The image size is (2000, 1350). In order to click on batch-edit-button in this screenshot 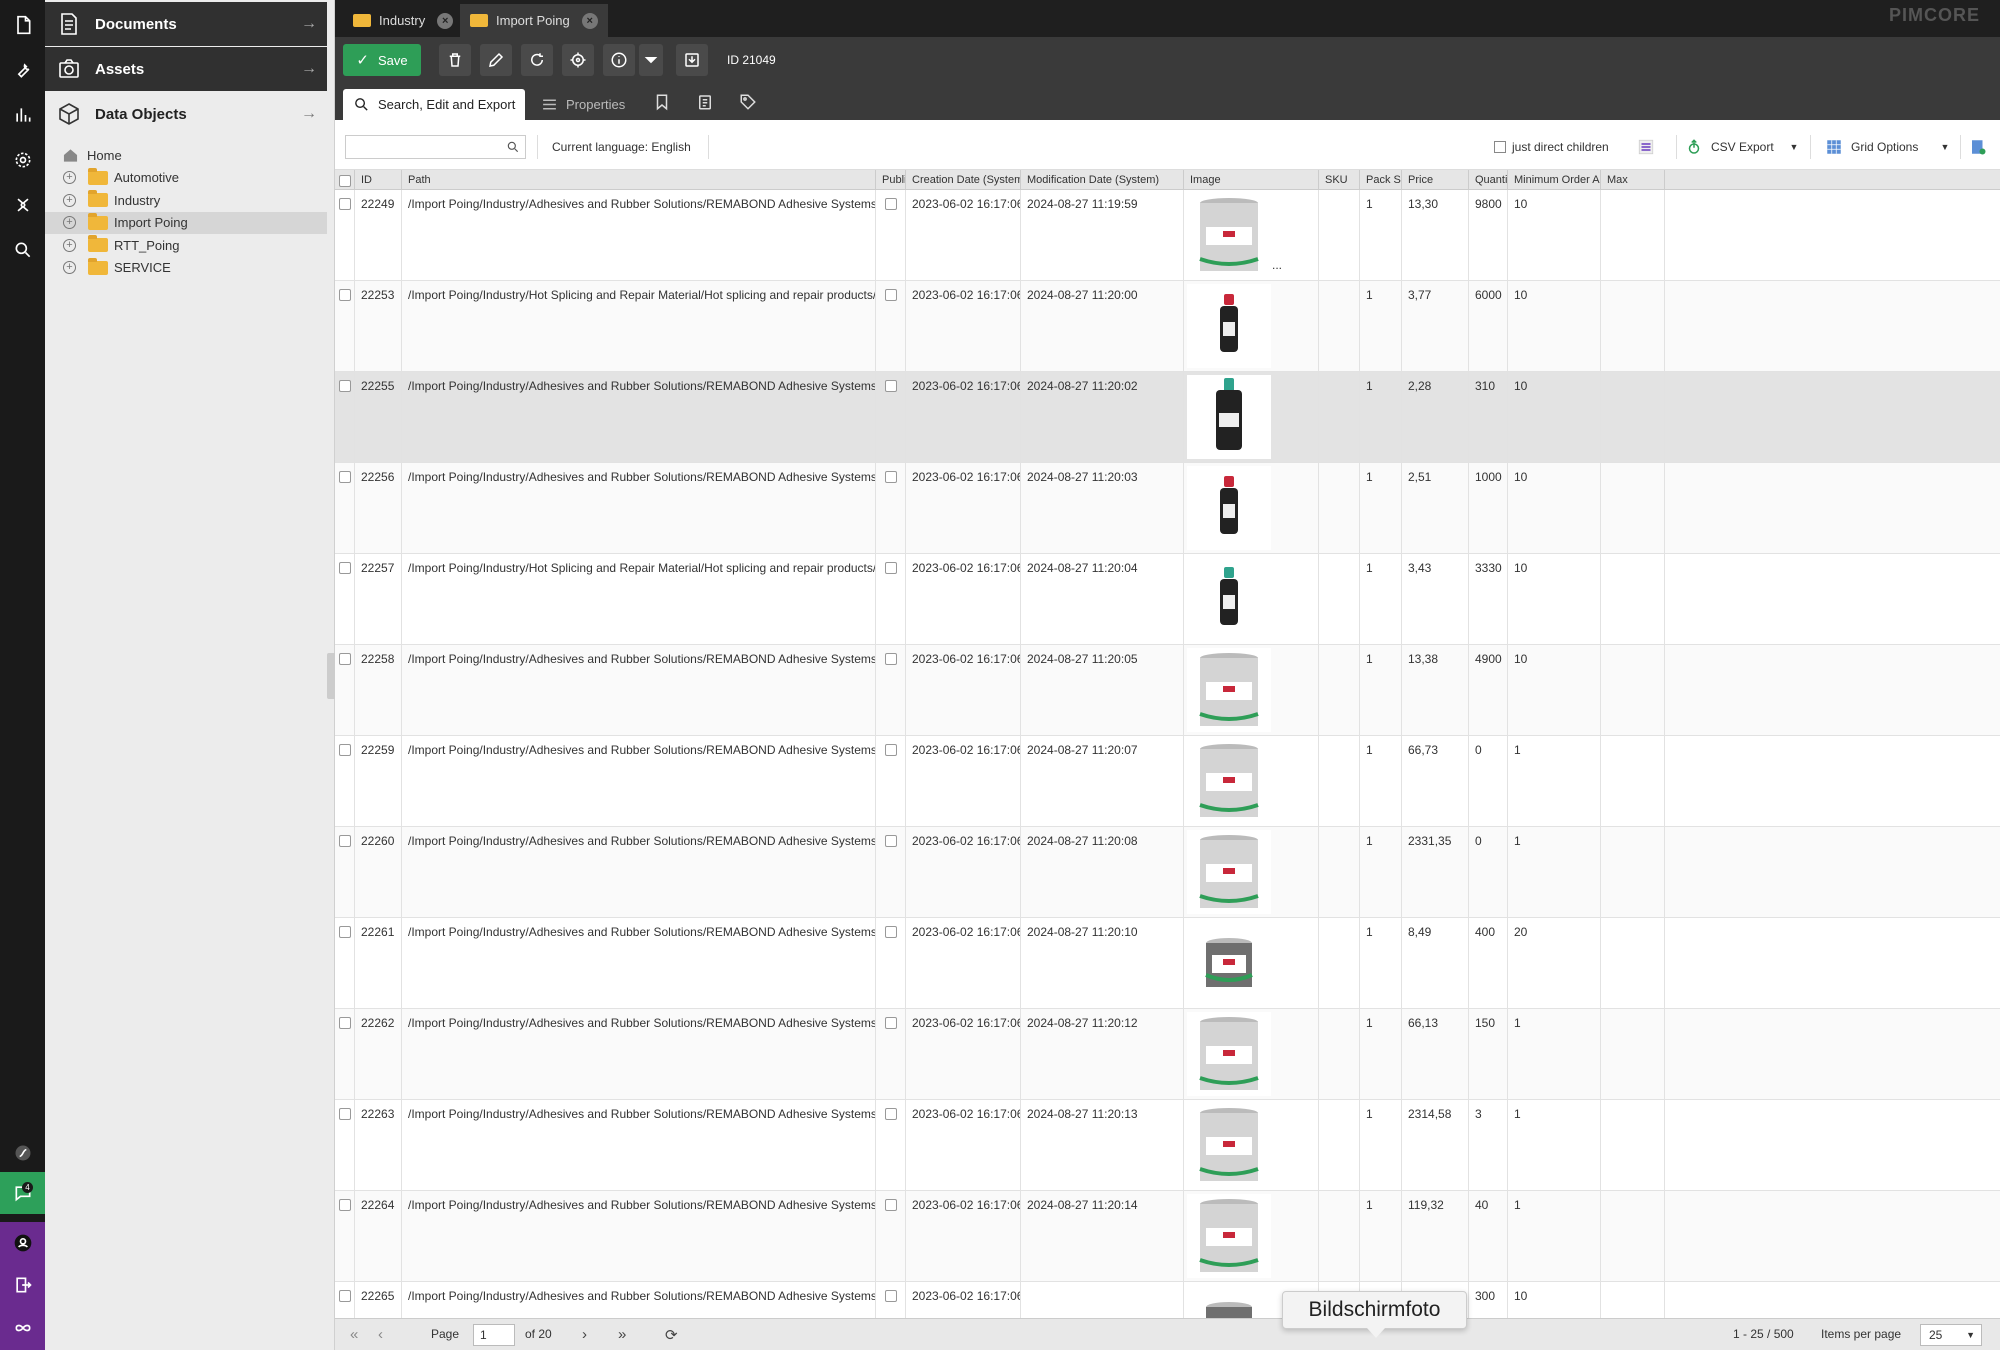, I will do `click(1650, 147)`.